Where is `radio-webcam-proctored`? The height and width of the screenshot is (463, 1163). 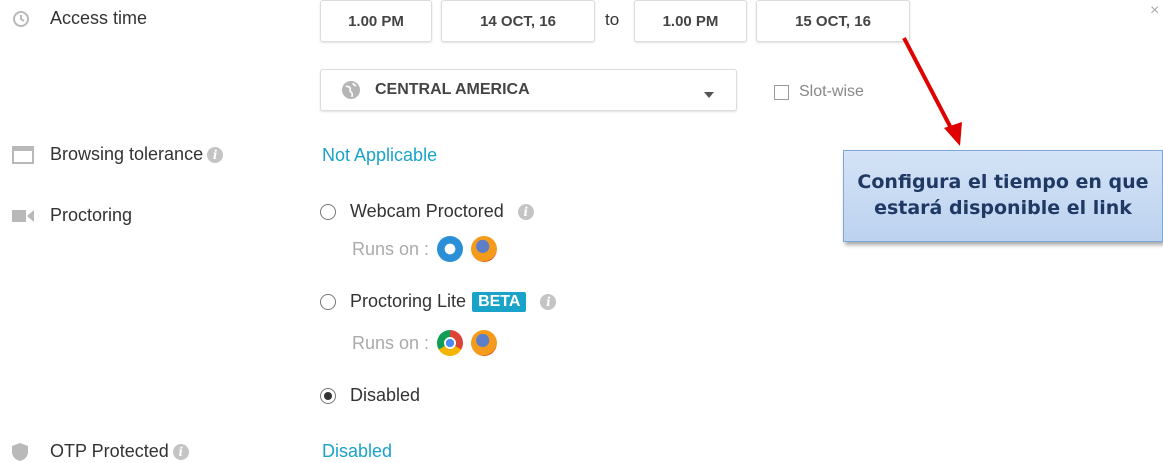
radio-webcam-proctored is located at coordinates (328, 211).